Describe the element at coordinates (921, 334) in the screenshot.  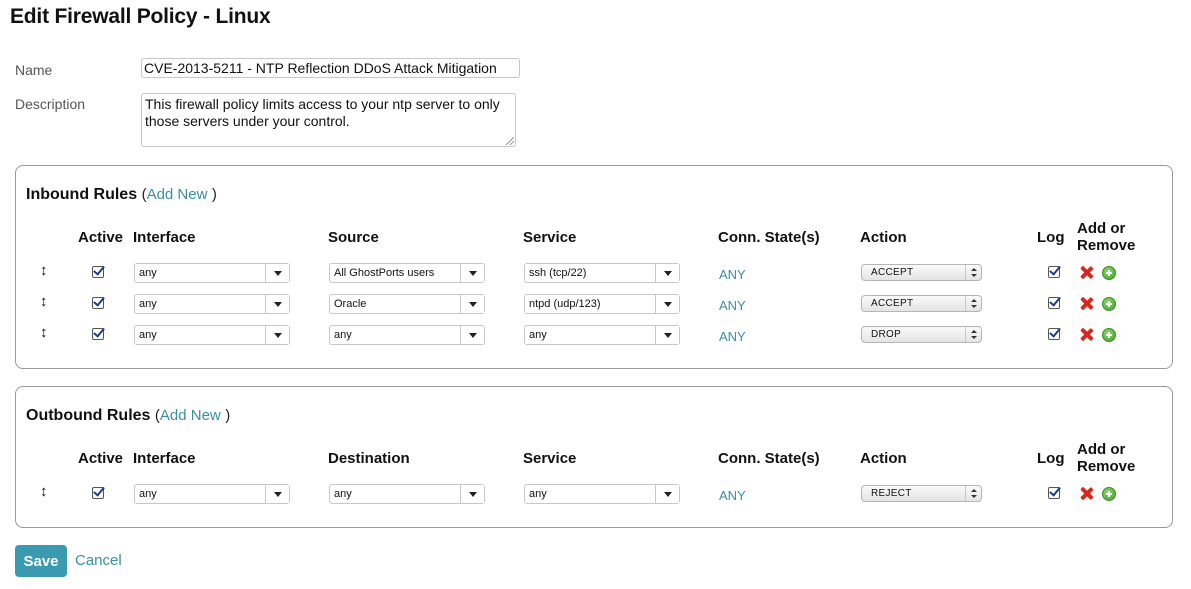
I see `action-select: DROP` at that location.